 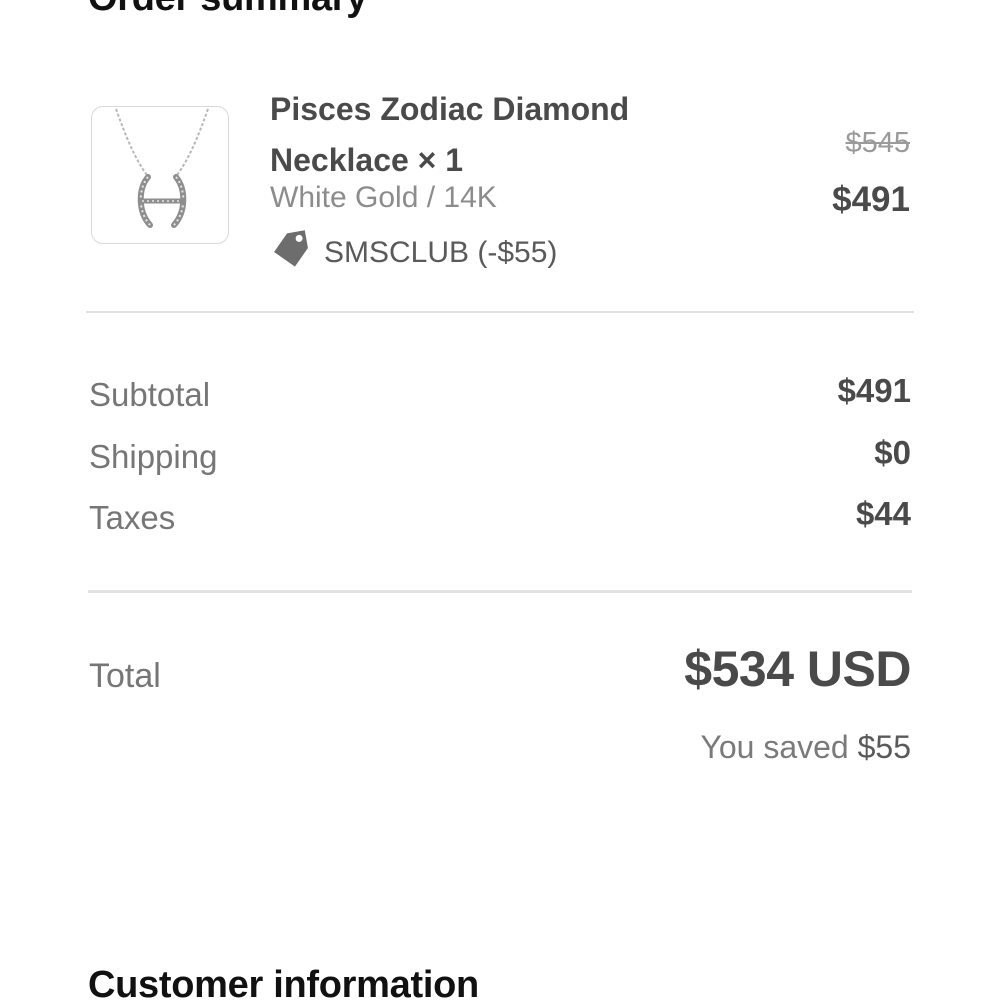 I want to click on customer-information-title: Customer information, so click(x=283, y=985).